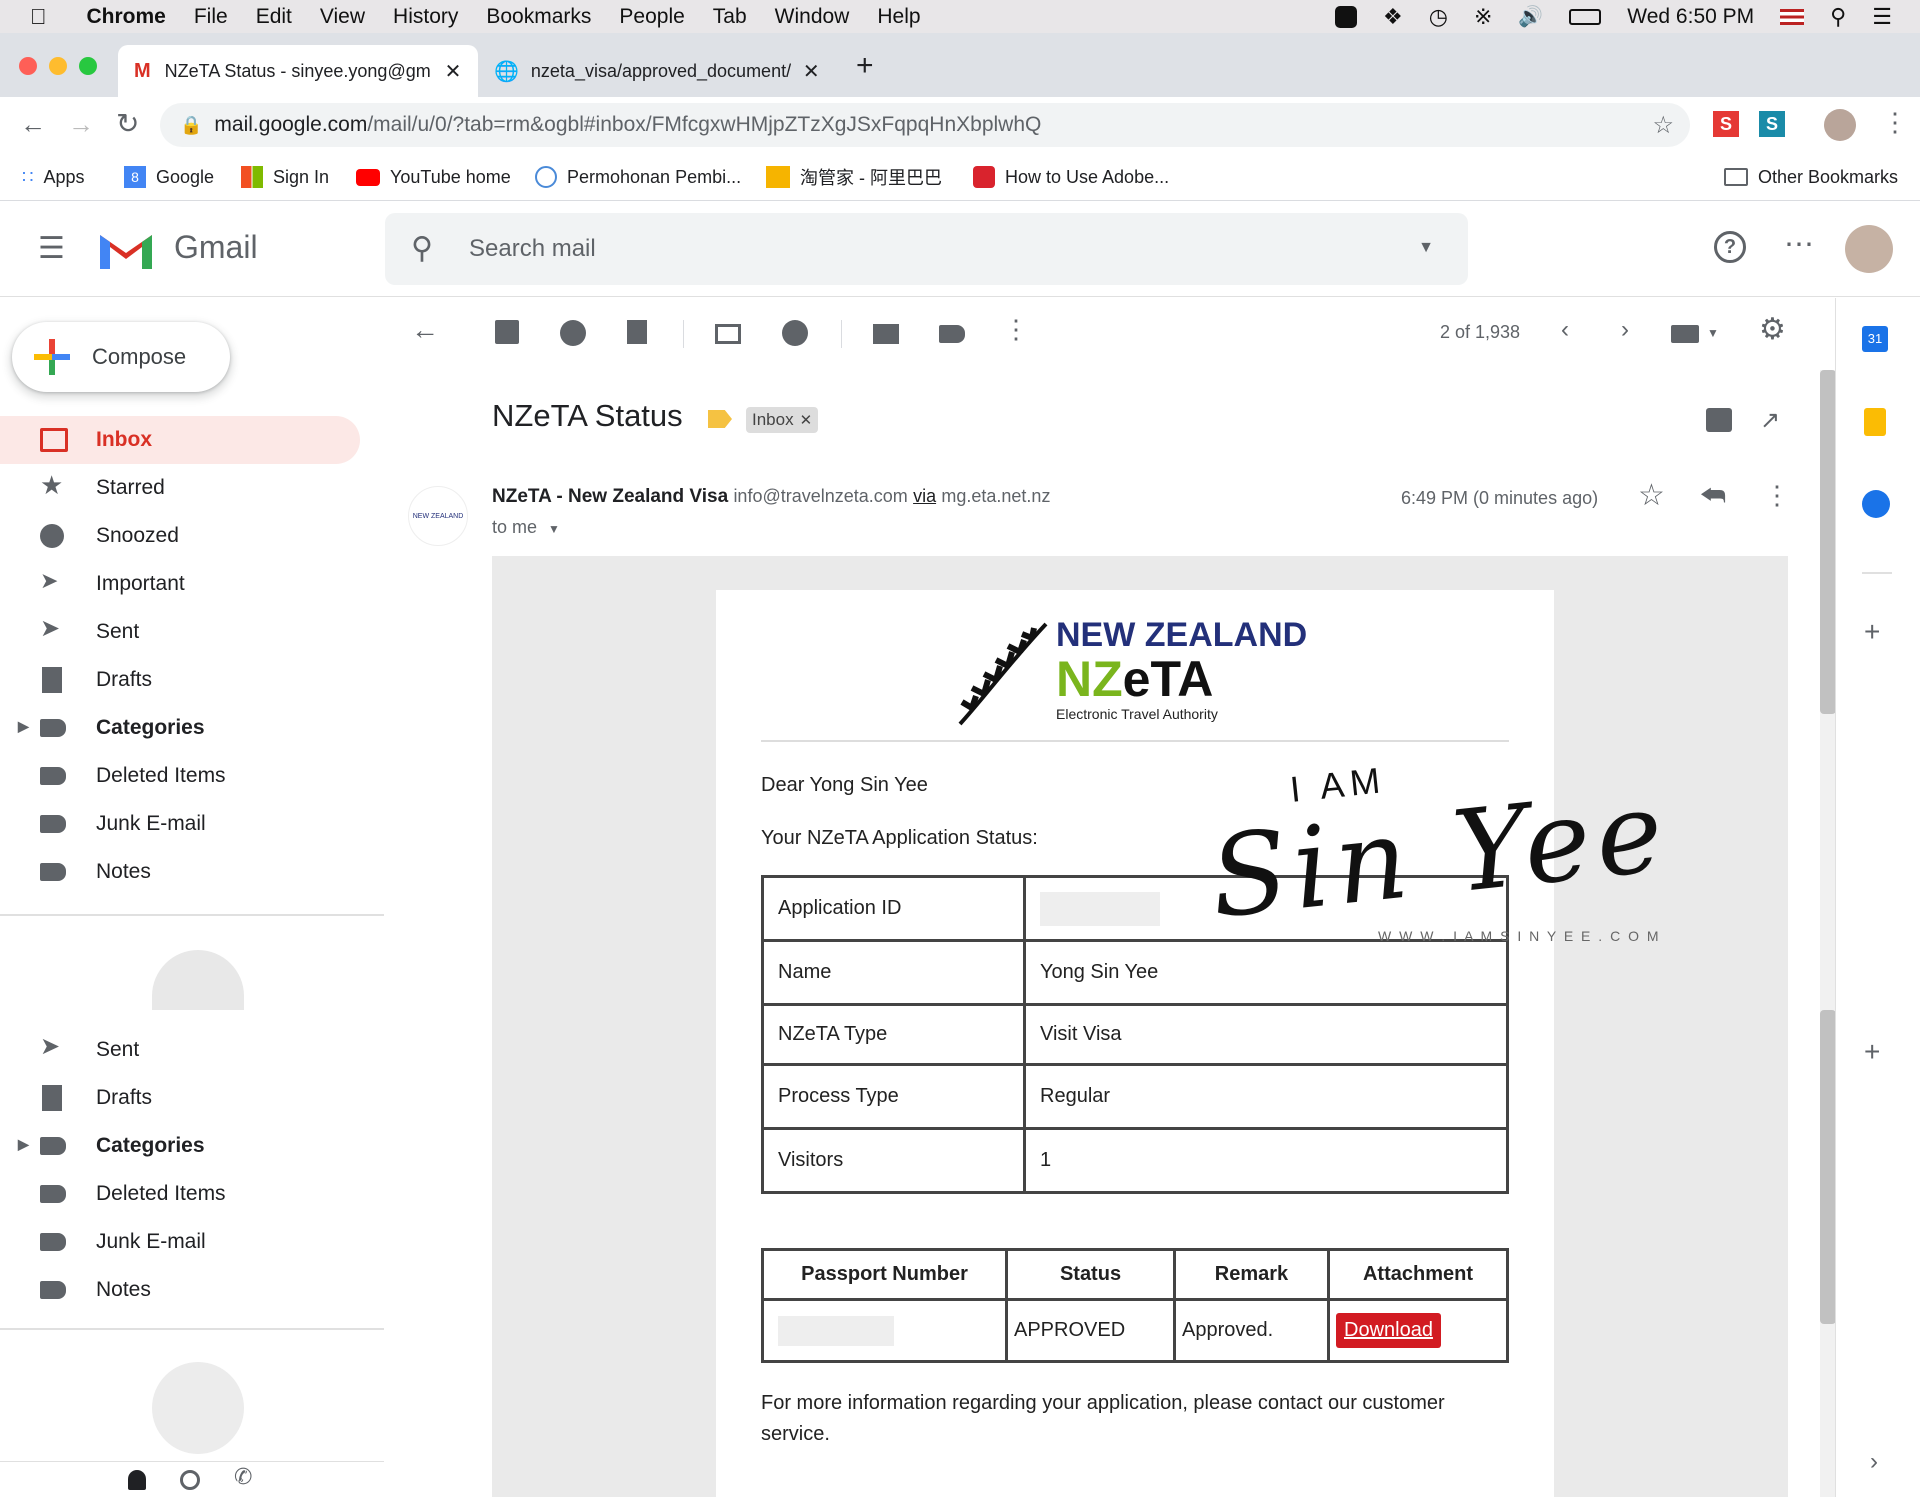  Describe the element at coordinates (720, 419) in the screenshot. I see `importance-marker-icon` at that location.